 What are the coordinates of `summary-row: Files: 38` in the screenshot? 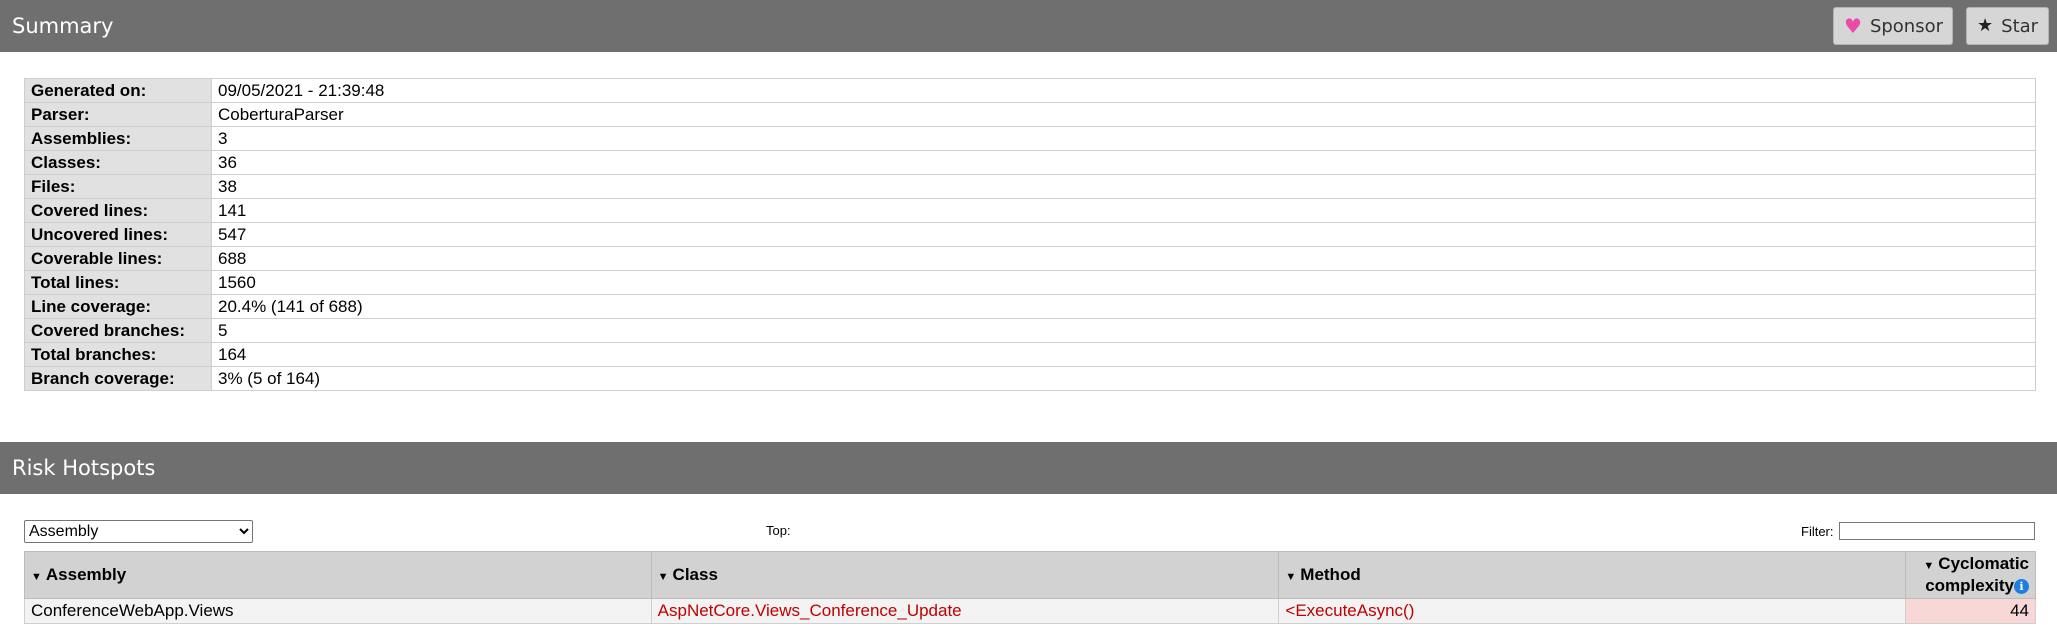 It's located at (1030, 186).